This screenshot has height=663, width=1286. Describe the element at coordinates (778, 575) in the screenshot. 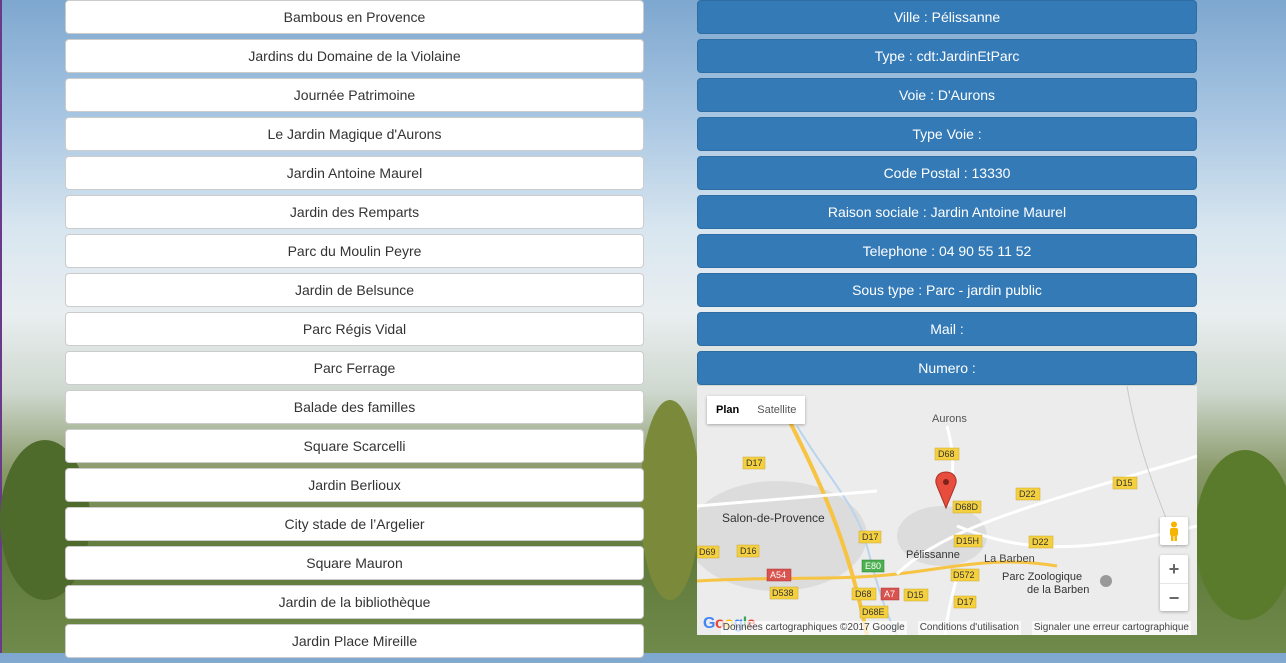

I see `road-label: A54` at that location.